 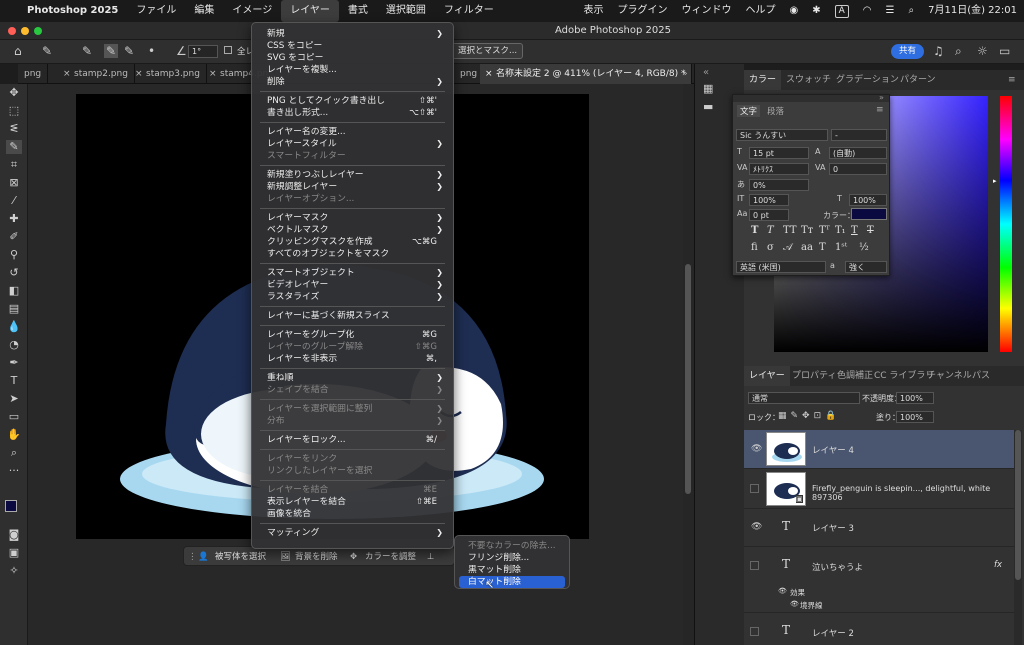 I want to click on generative-icon: ✧, so click(x=14, y=571).